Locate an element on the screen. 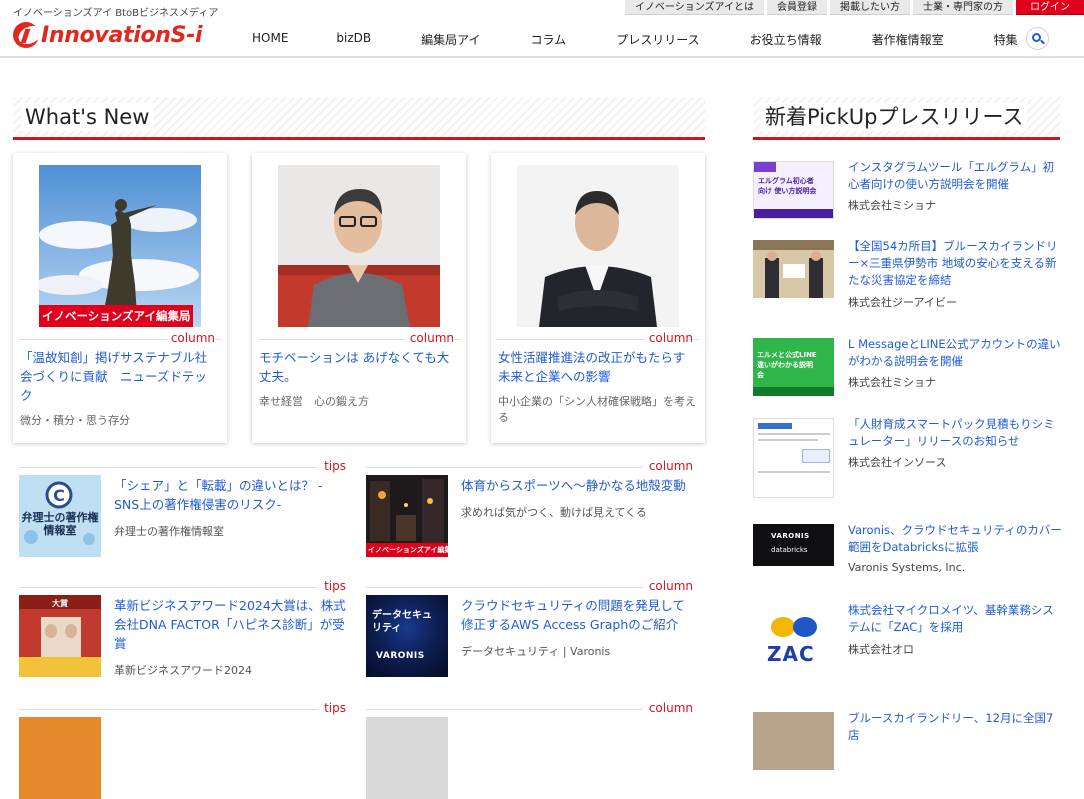 The width and height of the screenshot is (1084, 799). pr-title: 株式会社マイクロメイツ、基幹業務システムに「ZAC」を採用 is located at coordinates (955, 619).